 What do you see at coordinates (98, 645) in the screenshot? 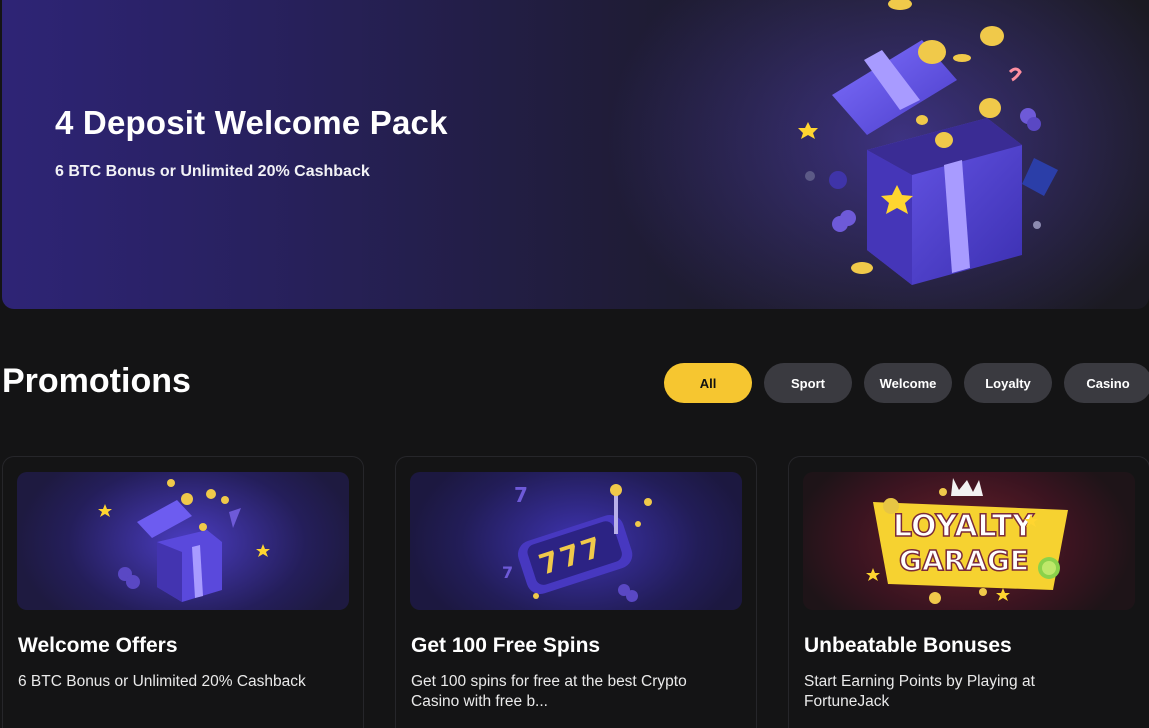
I see `promo-card-title: Welcome Offers` at bounding box center [98, 645].